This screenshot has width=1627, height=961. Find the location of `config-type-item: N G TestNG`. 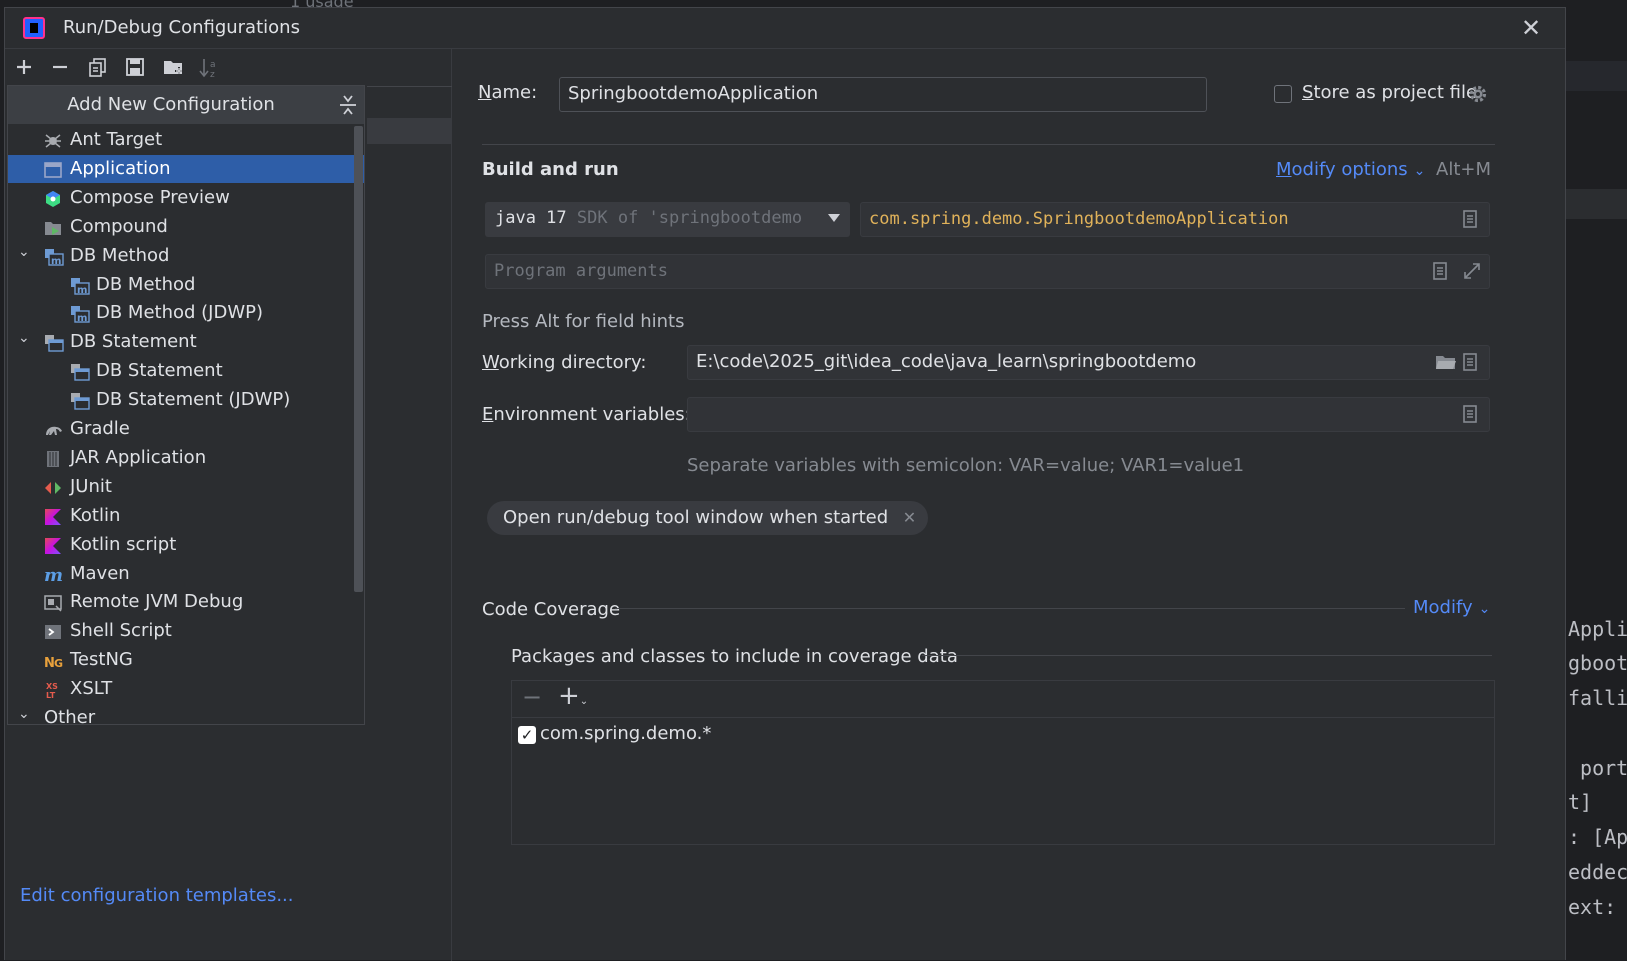

config-type-item: N G TestNG is located at coordinates (180, 660).